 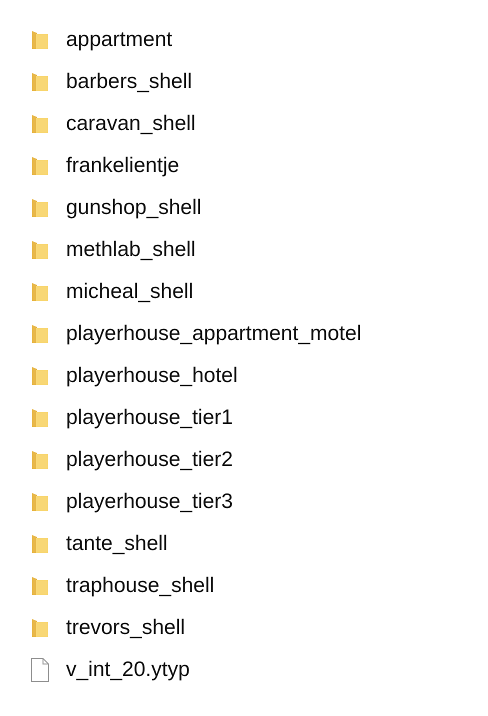 What do you see at coordinates (131, 124) in the screenshot?
I see `item-name: caravan_shell` at bounding box center [131, 124].